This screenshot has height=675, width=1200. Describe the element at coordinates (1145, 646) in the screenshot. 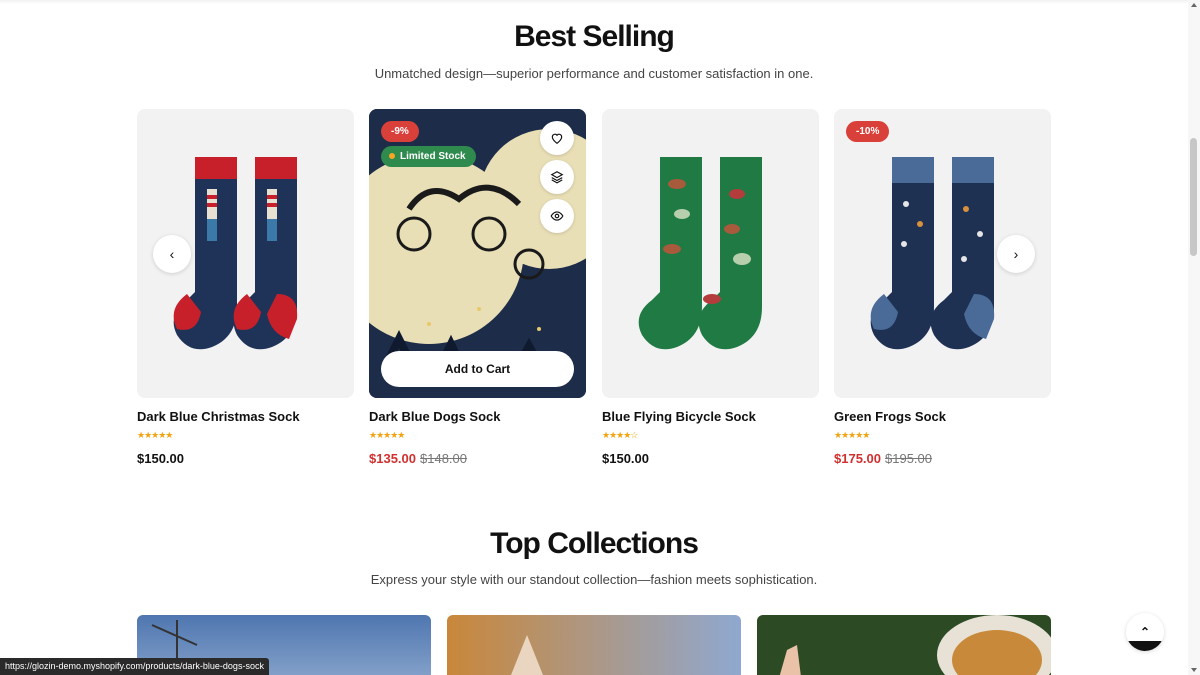

I see `scroll-progress-ring` at that location.